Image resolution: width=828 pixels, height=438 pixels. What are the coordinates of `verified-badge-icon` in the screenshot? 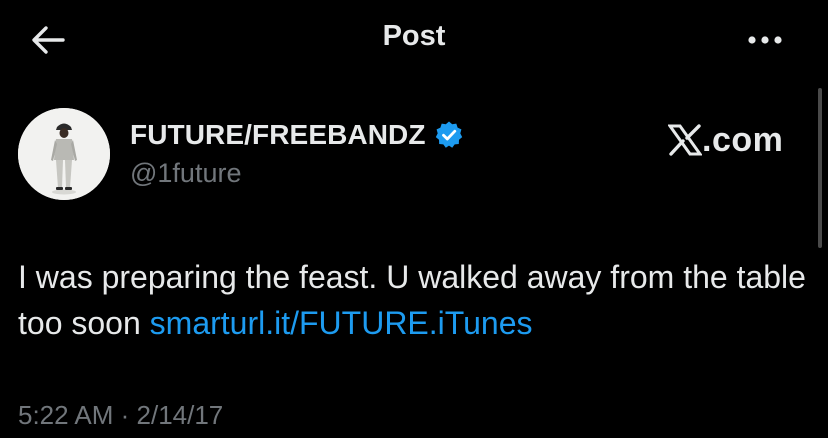 It's located at (449, 135).